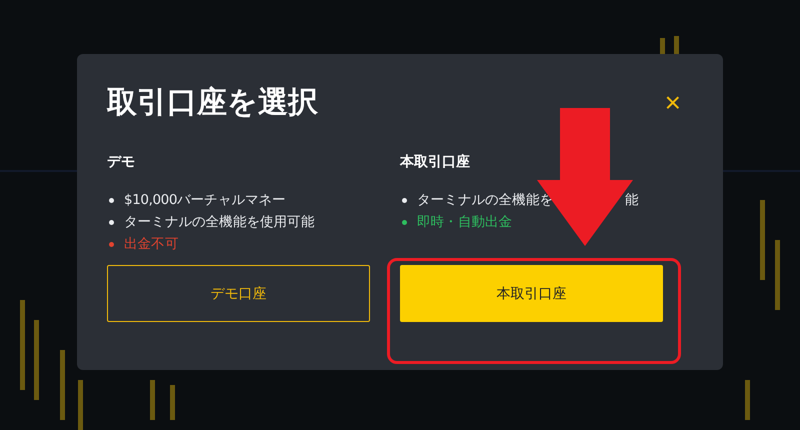  Describe the element at coordinates (212, 103) in the screenshot. I see `dialog-title: 取引口座を選択` at that location.